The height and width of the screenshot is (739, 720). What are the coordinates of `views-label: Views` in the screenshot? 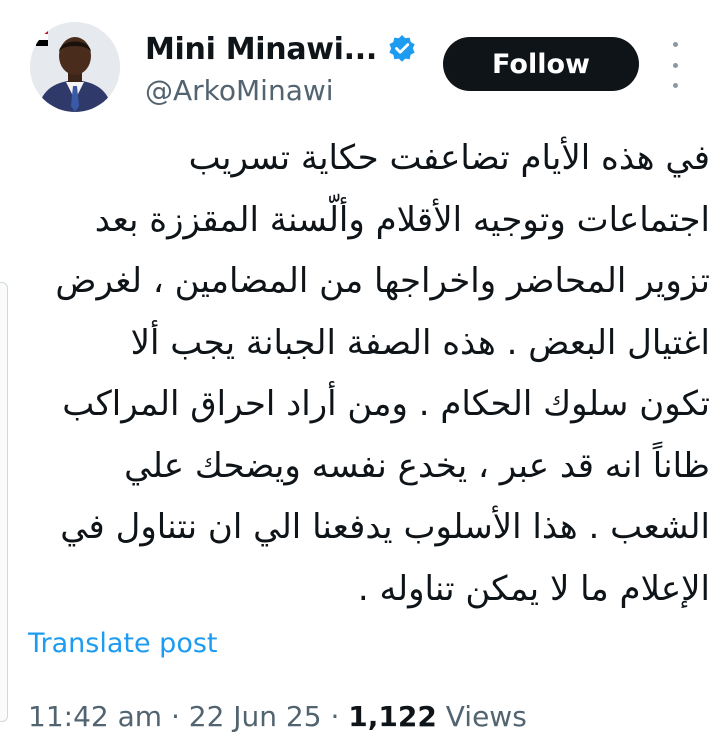 It's located at (486, 716).